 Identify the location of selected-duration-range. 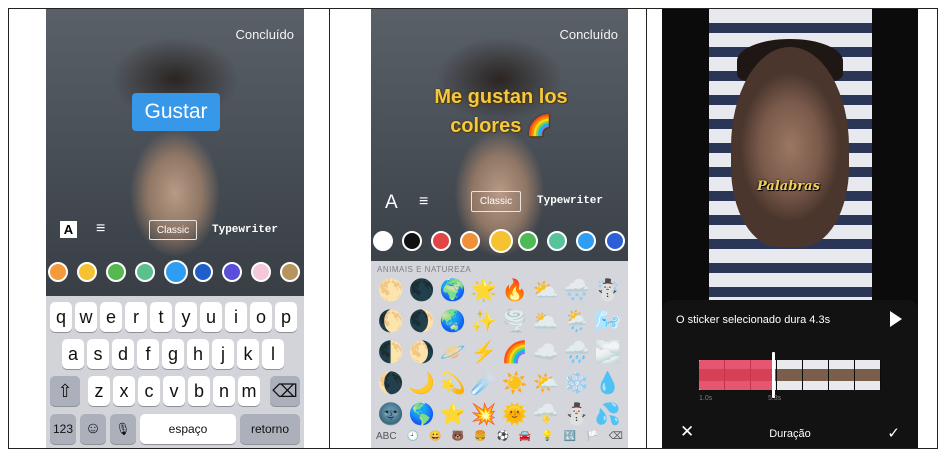
(736, 375).